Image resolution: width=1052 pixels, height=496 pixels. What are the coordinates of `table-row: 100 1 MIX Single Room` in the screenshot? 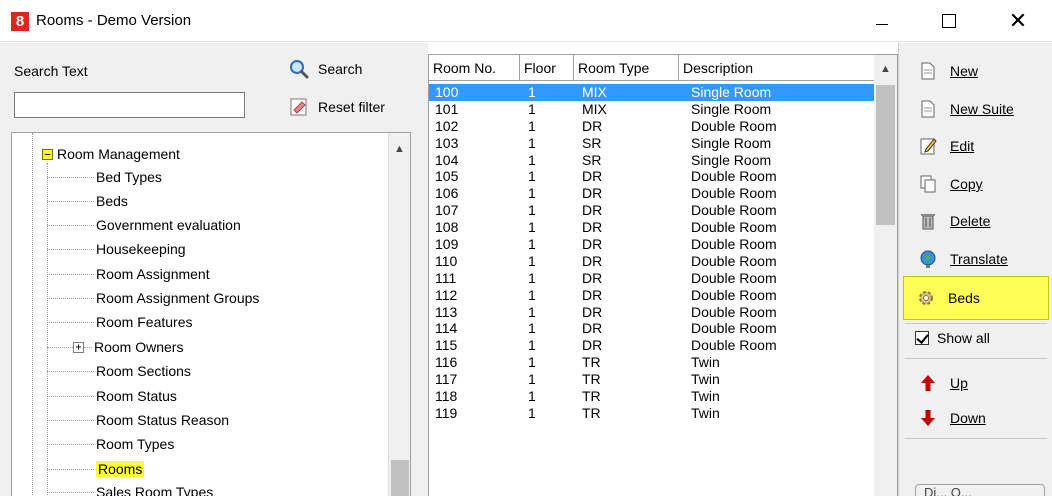 It's located at (652, 92).